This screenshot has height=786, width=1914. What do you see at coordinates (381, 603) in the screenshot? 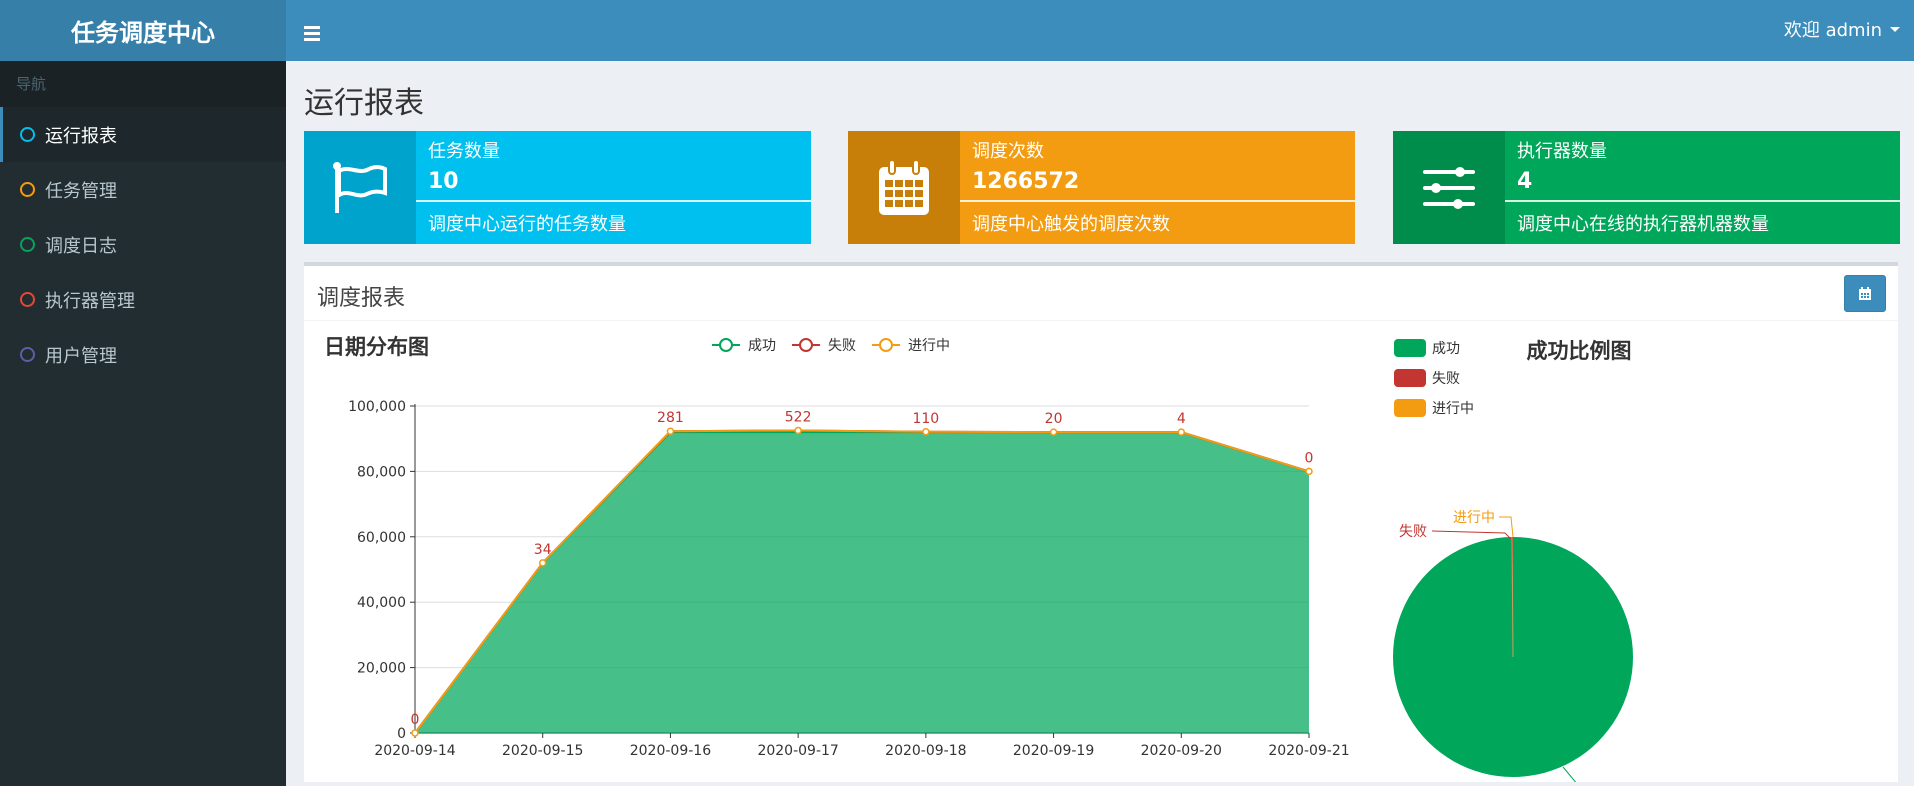
I see `y-tick-label: 40,000` at bounding box center [381, 603].